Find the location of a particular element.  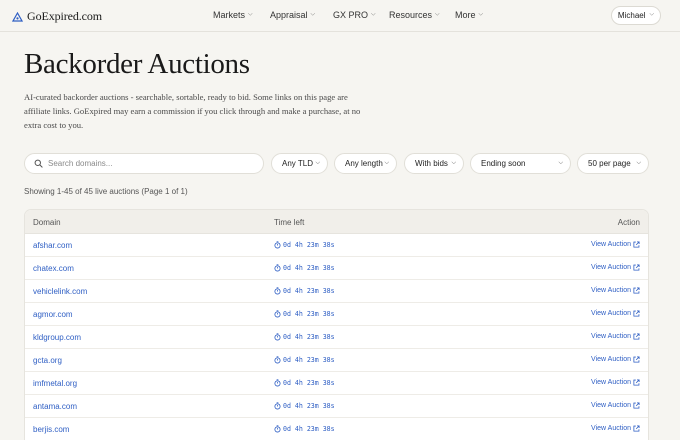

length-select-value: Any length is located at coordinates (364, 163).